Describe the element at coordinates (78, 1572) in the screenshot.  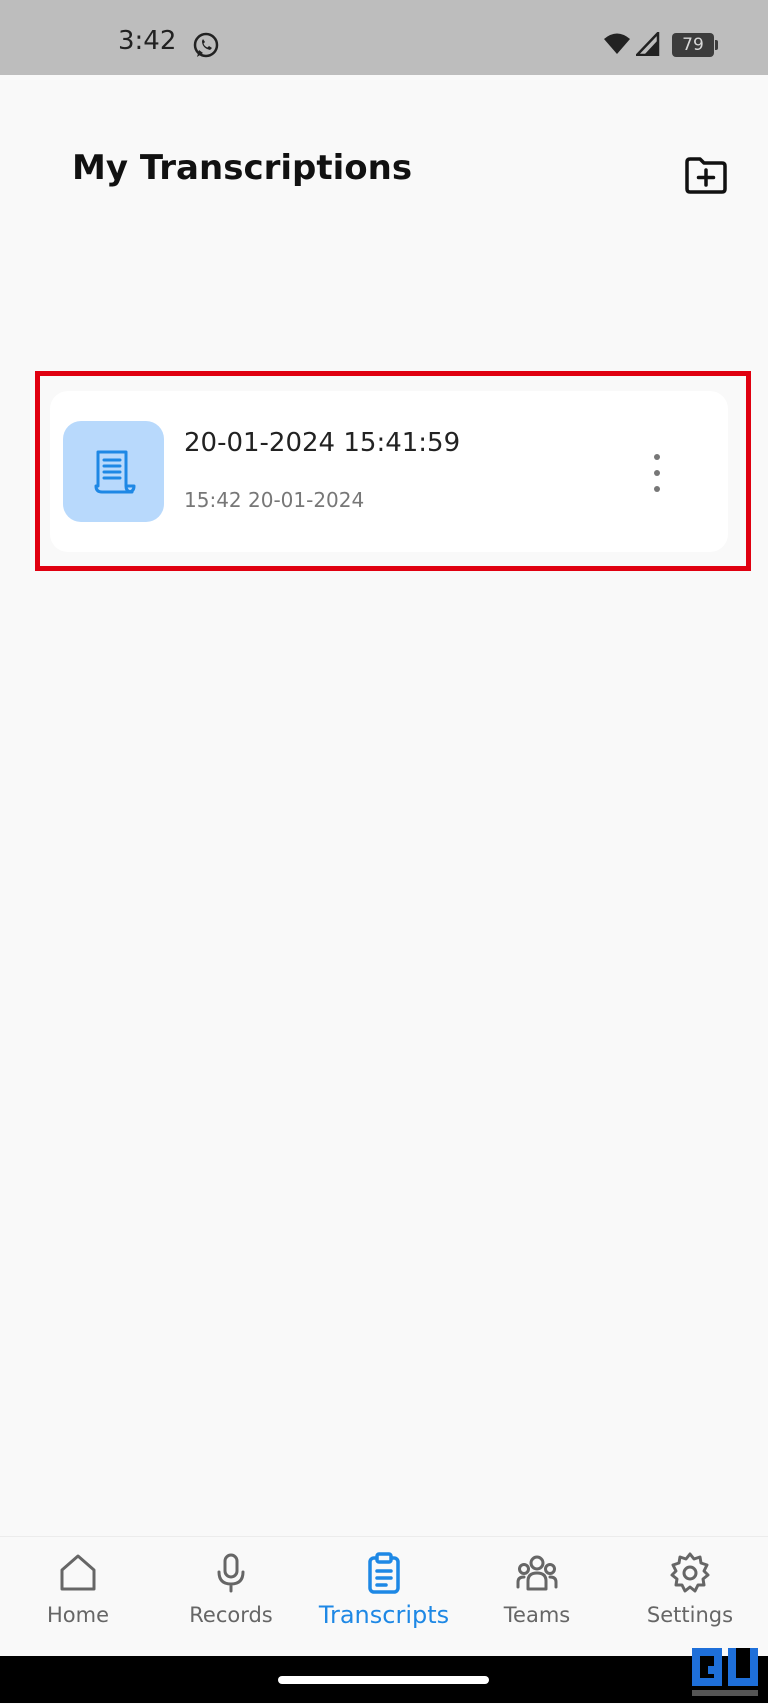
I see `home-icon` at that location.